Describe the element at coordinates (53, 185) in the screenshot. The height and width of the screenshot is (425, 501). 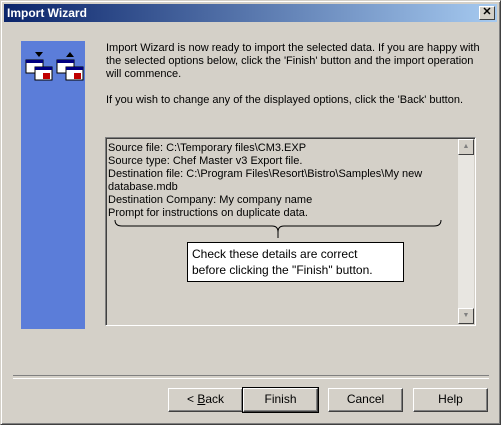
I see `wizard-side-panel` at that location.